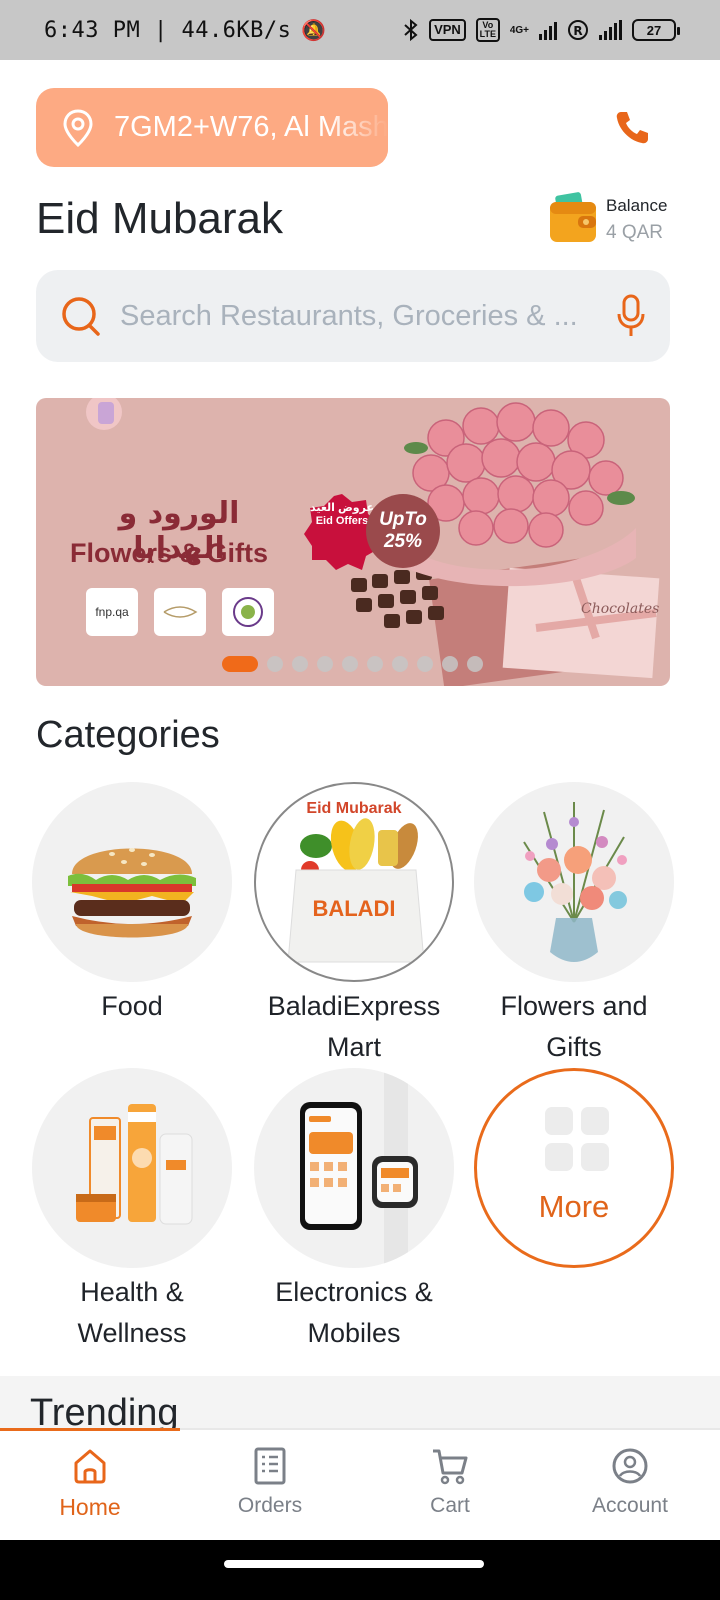  I want to click on nav-label: Home, so click(90, 1507).